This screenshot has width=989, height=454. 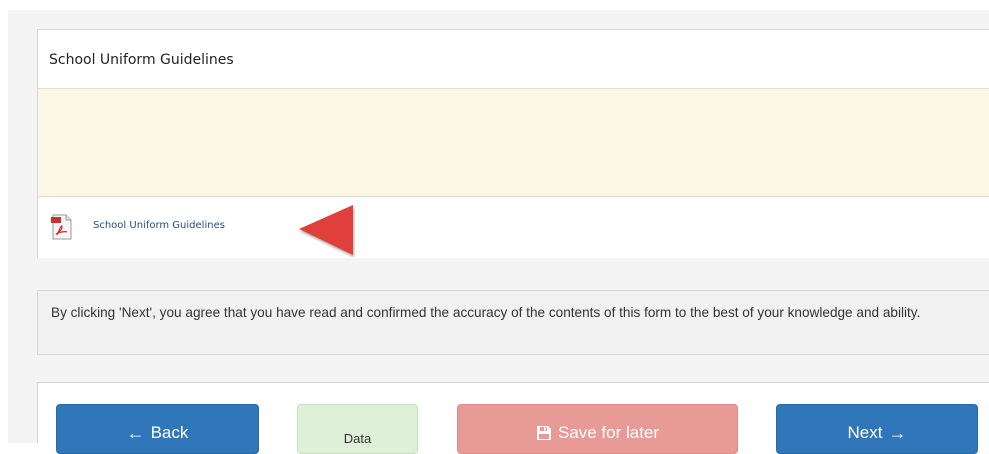 I want to click on red-pointer-arrow-icon, so click(x=326, y=230).